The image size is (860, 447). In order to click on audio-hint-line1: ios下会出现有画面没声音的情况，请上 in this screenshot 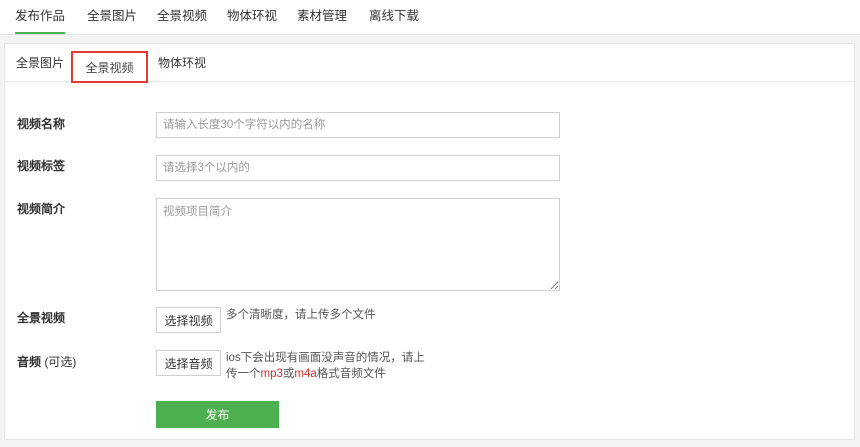, I will do `click(325, 358)`.